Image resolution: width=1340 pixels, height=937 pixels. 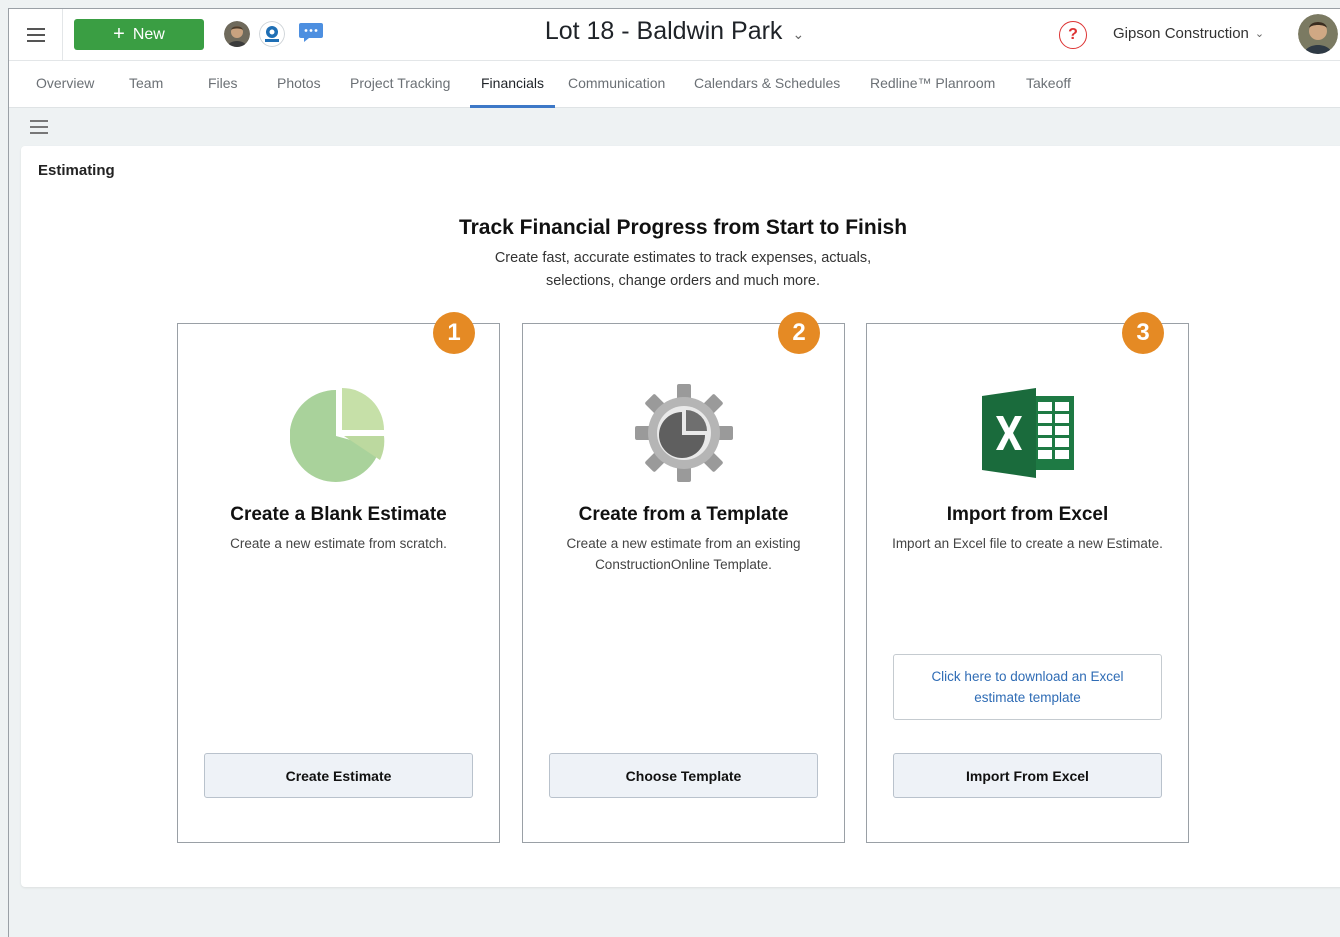 What do you see at coordinates (683, 514) in the screenshot?
I see `card-title: Create from a Template` at bounding box center [683, 514].